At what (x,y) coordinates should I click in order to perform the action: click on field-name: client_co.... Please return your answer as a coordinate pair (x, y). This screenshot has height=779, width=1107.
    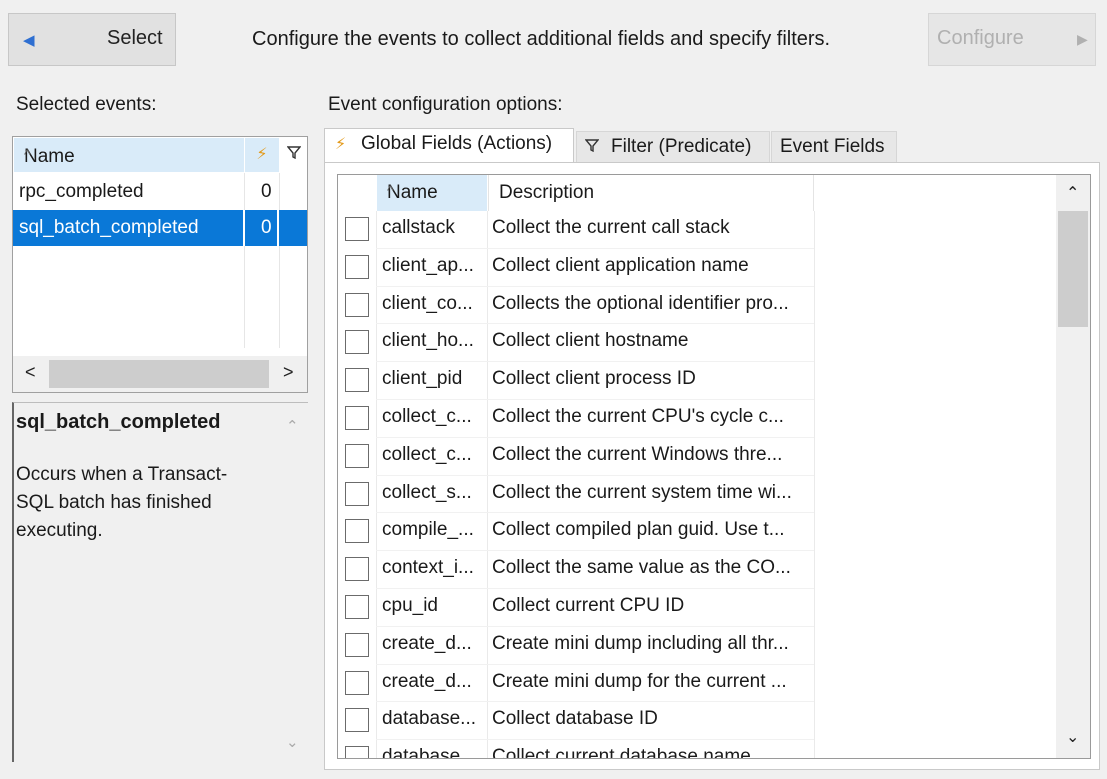
    Looking at the image, I should click on (427, 303).